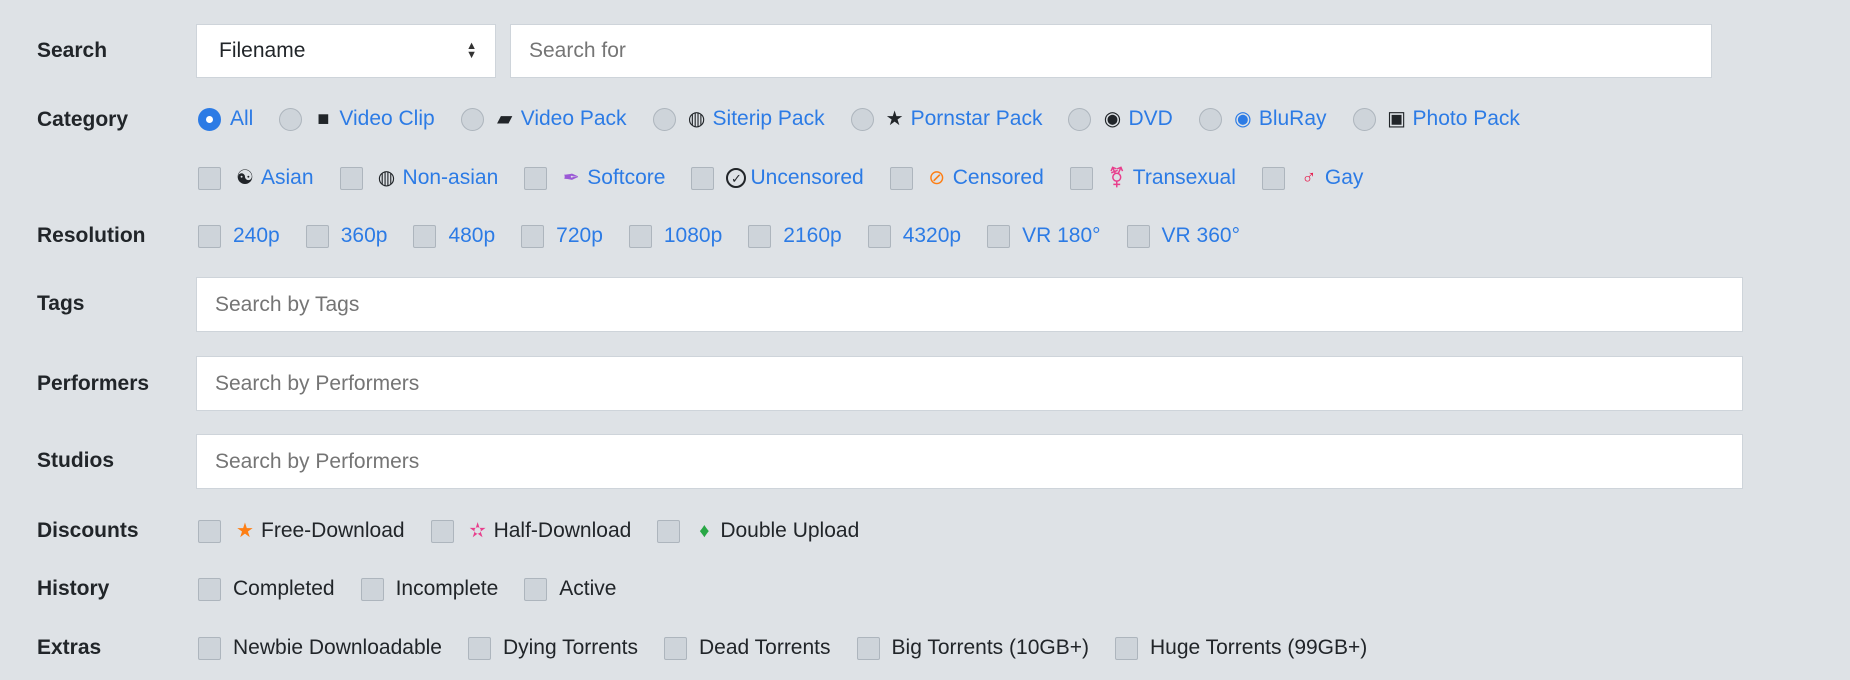 The height and width of the screenshot is (680, 1850). I want to click on res-option-240p: 240p, so click(239, 236).